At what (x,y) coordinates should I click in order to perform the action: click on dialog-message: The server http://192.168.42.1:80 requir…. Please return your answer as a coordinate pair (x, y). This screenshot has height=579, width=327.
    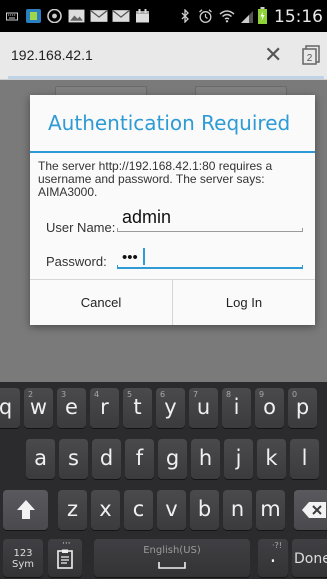
    Looking at the image, I should click on (155, 179).